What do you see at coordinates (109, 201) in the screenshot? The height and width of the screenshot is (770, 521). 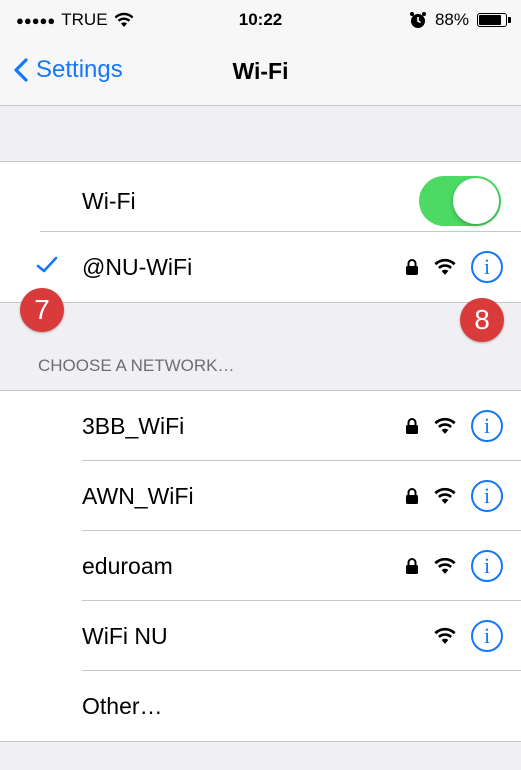 I see `wifi-toggle-label: Wi-Fi` at bounding box center [109, 201].